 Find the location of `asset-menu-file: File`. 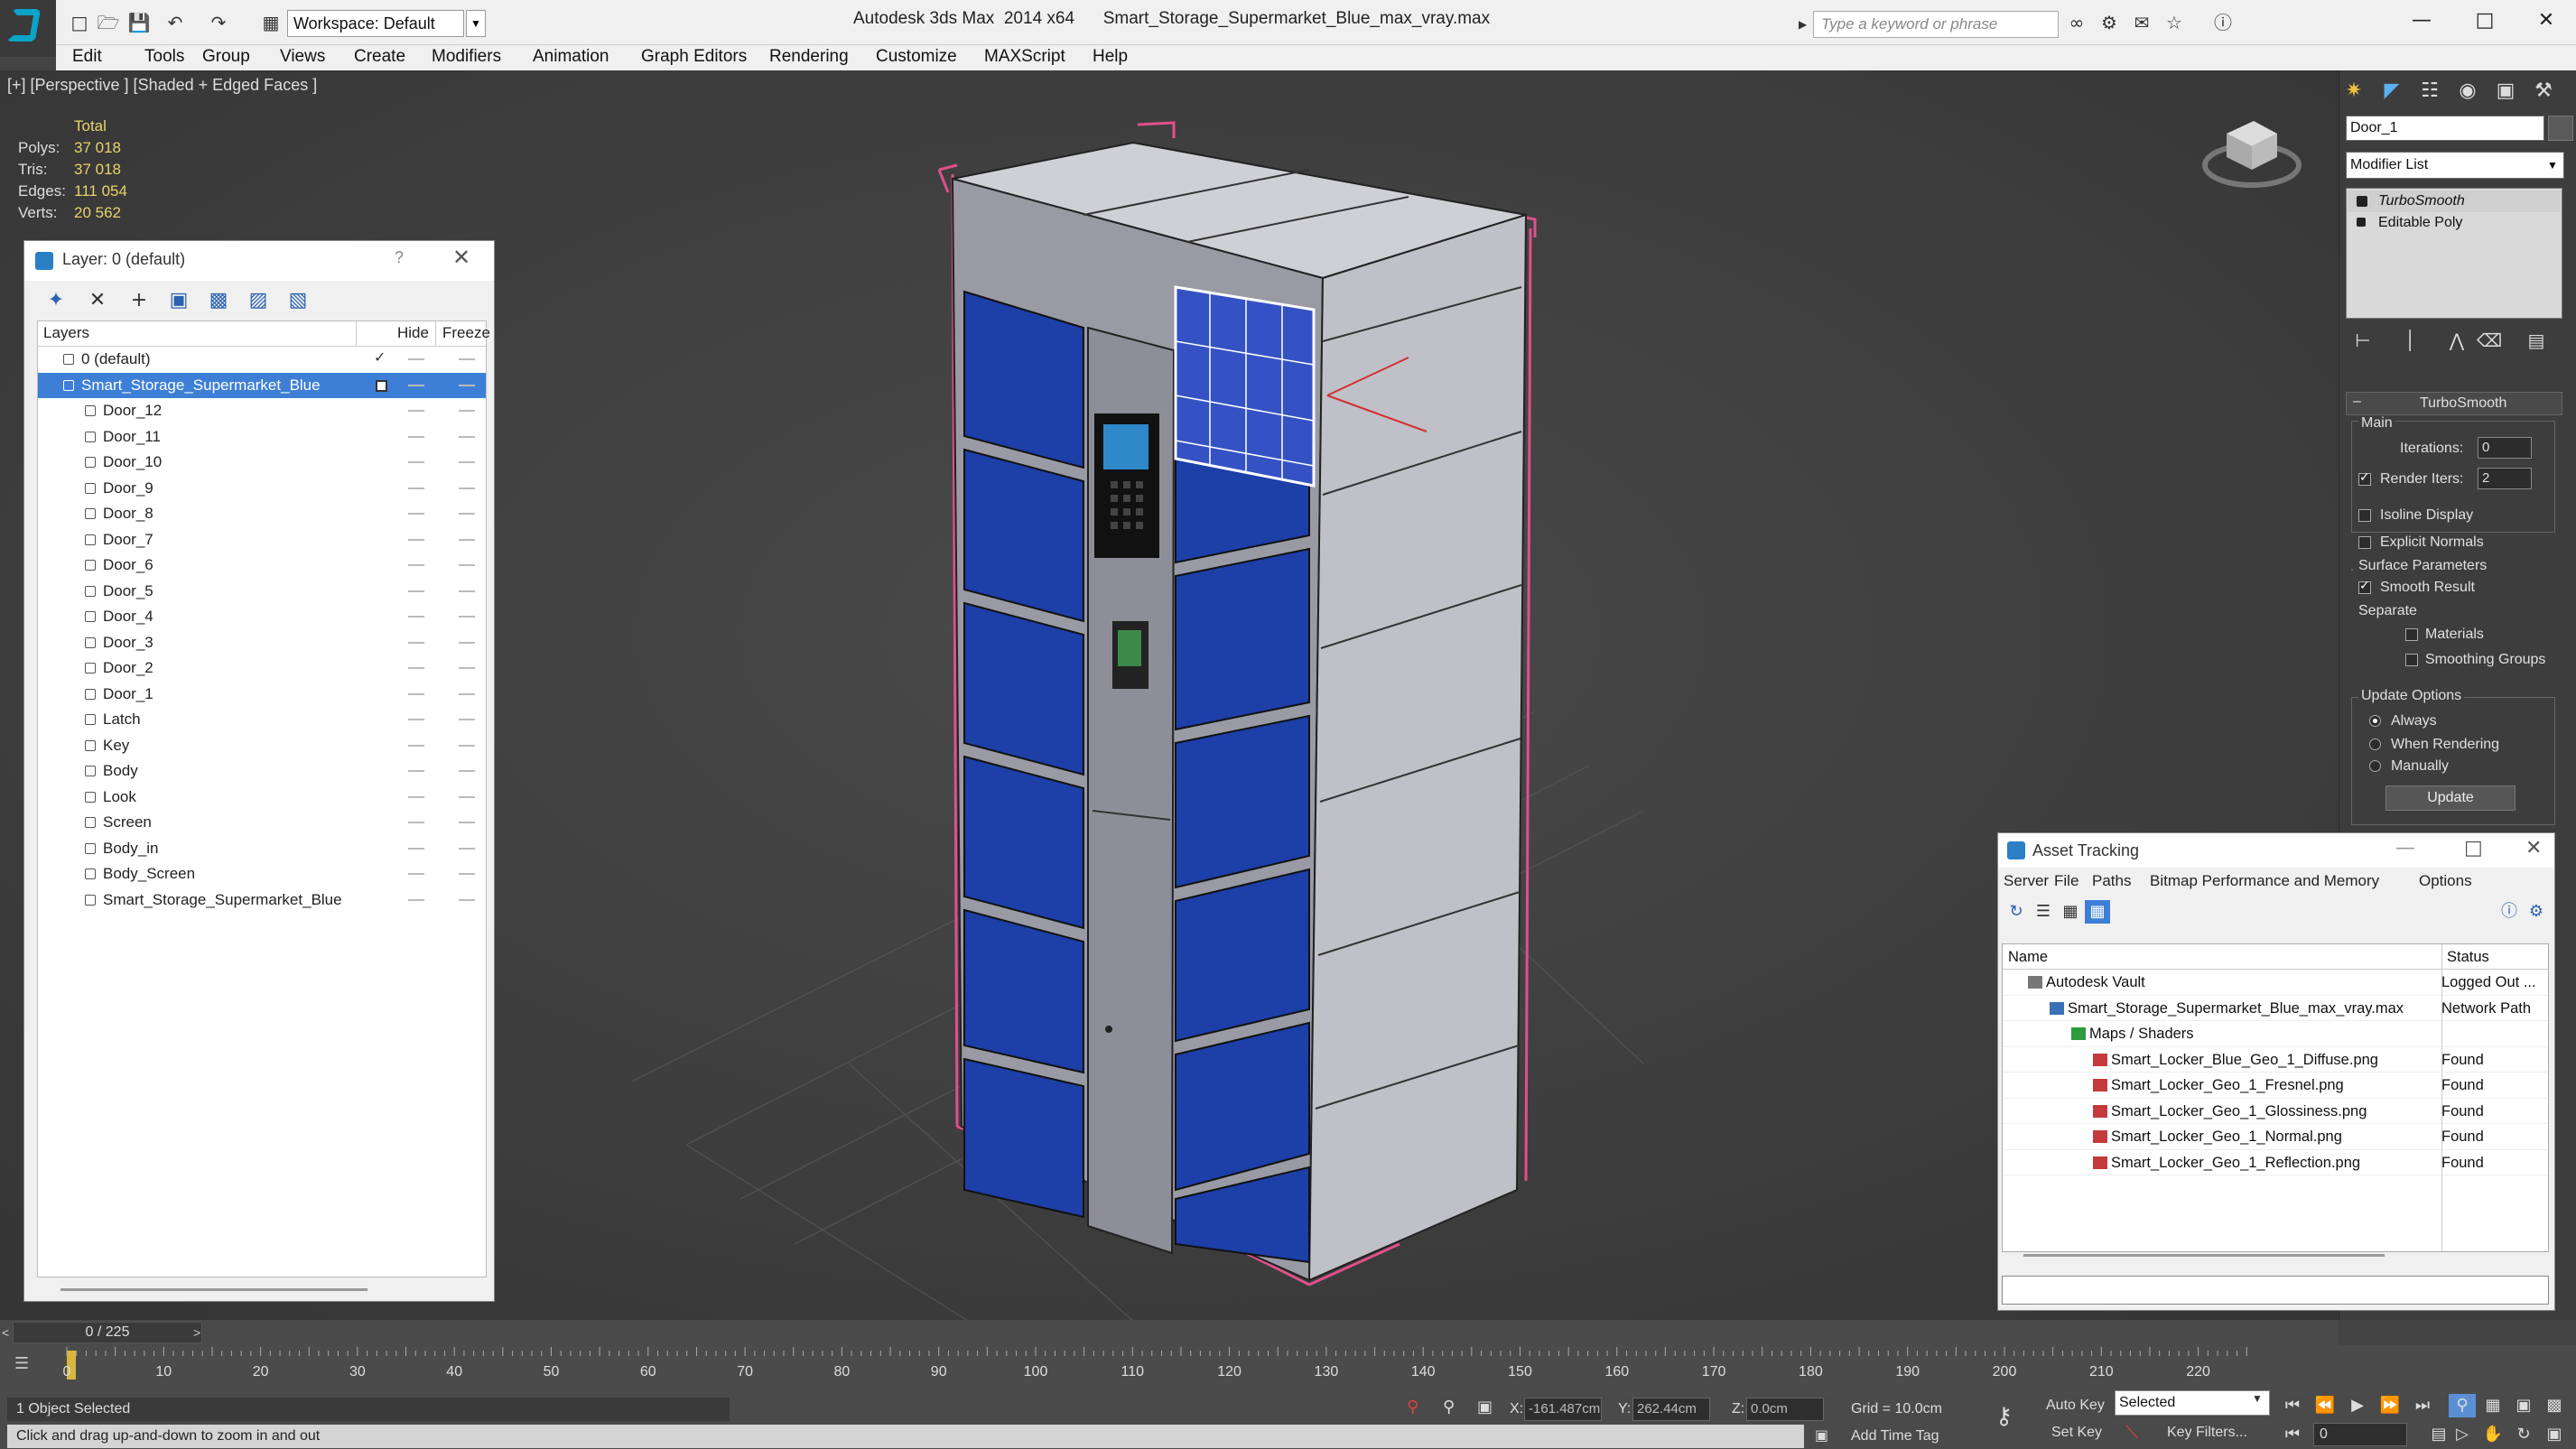

asset-menu-file: File is located at coordinates (2066, 881).